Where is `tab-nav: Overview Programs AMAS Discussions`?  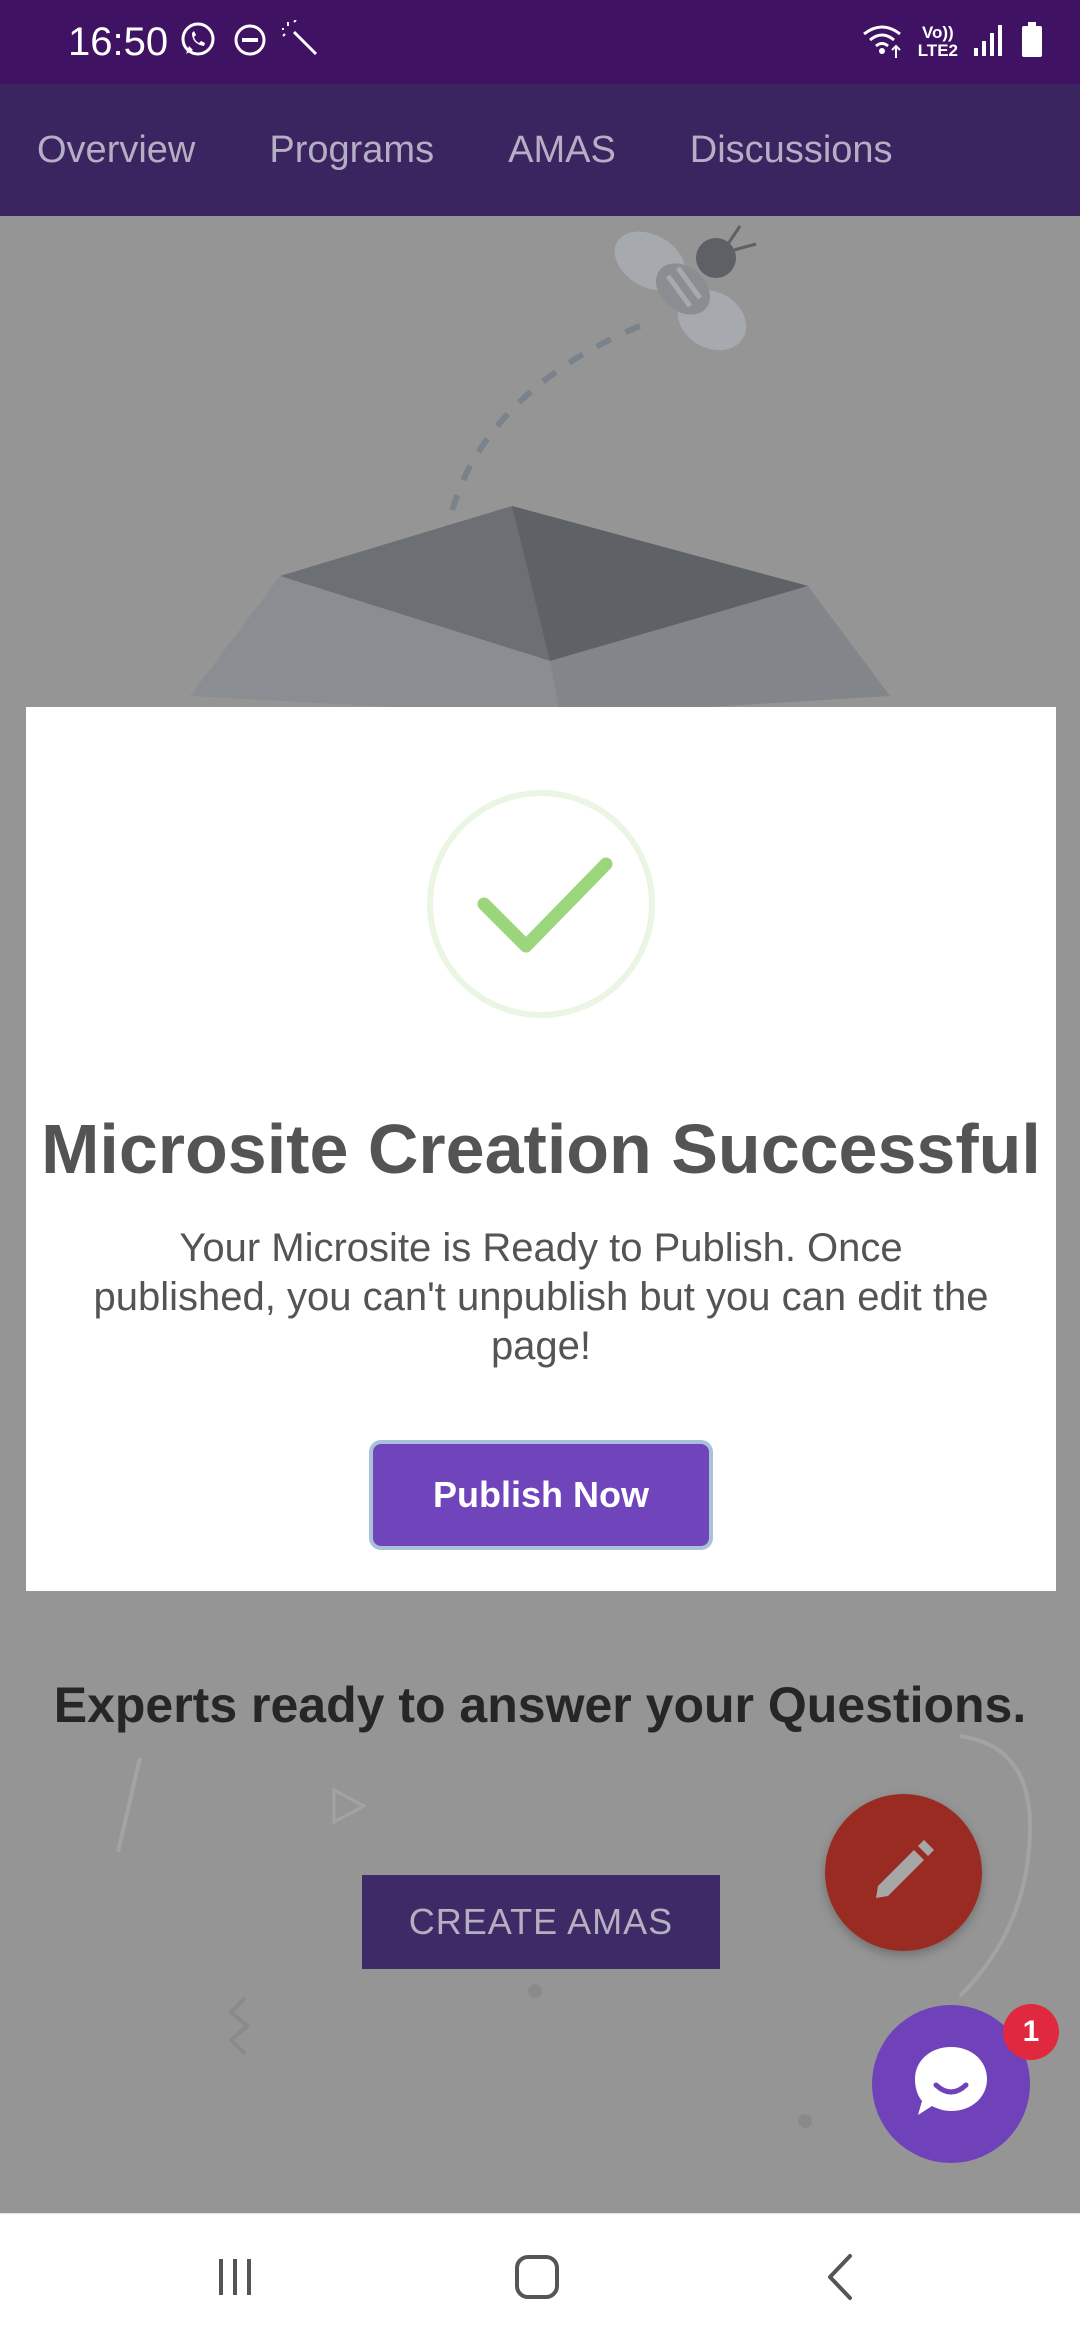
tab-nav: Overview Programs AMAS Discussions is located at coordinates (540, 150).